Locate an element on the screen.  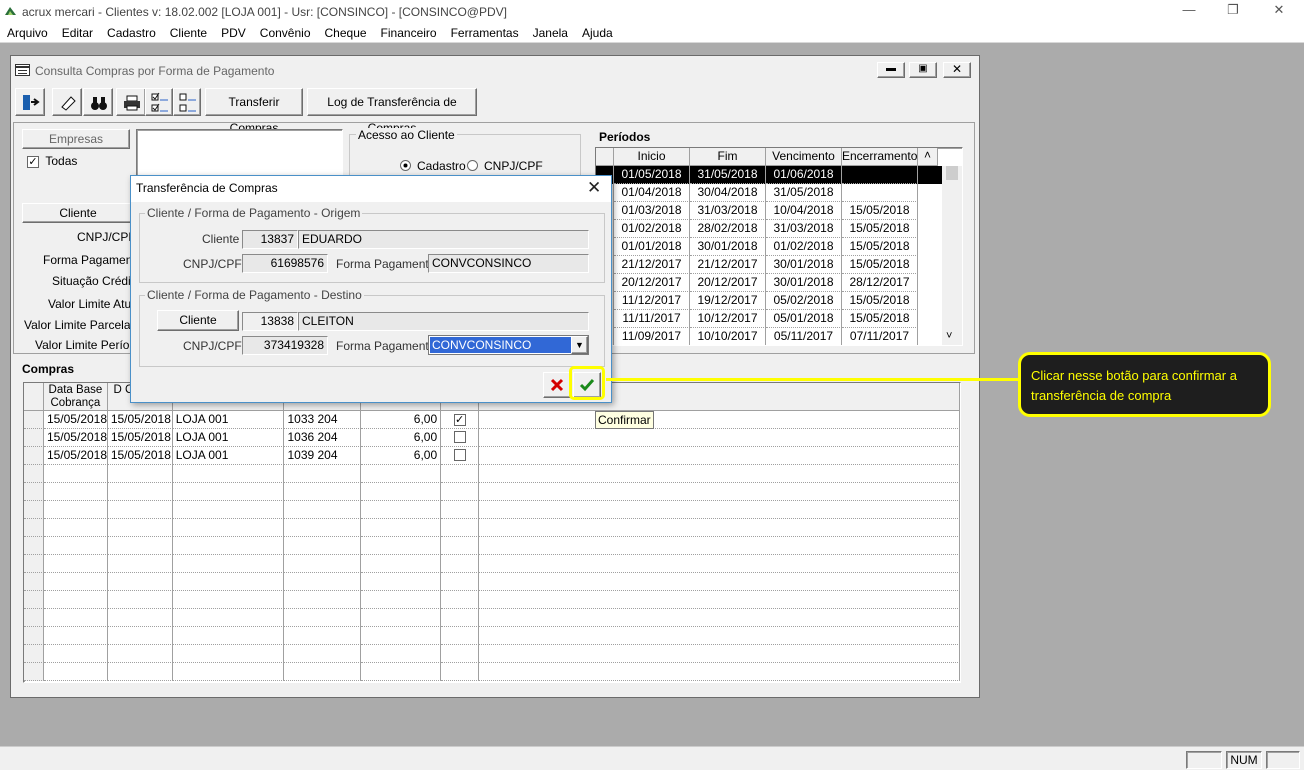
window-close-button: ✕ is located at coordinates (957, 70).